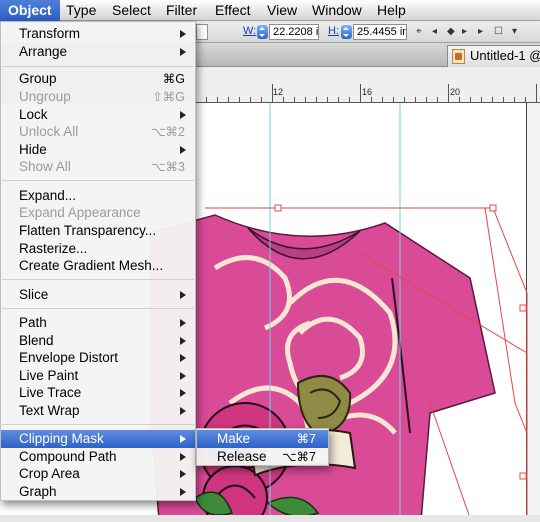 The height and width of the screenshot is (522, 540). What do you see at coordinates (98, 52) in the screenshot?
I see `menu-item-arrange: Arrange` at bounding box center [98, 52].